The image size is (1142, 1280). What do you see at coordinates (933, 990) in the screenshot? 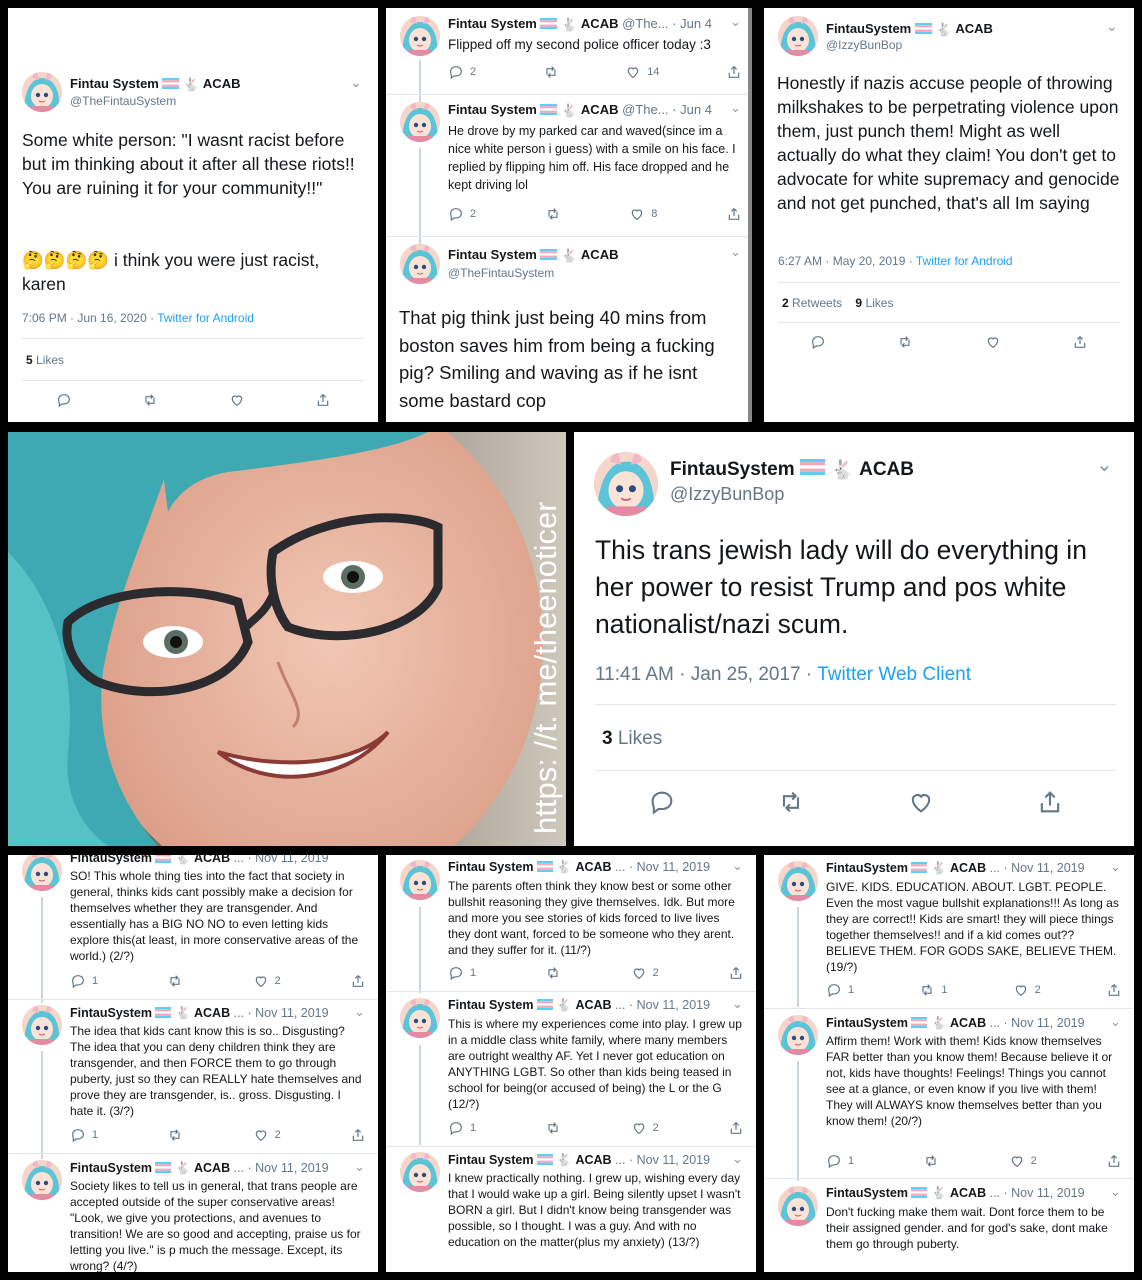
I see `retweet-button: 1` at bounding box center [933, 990].